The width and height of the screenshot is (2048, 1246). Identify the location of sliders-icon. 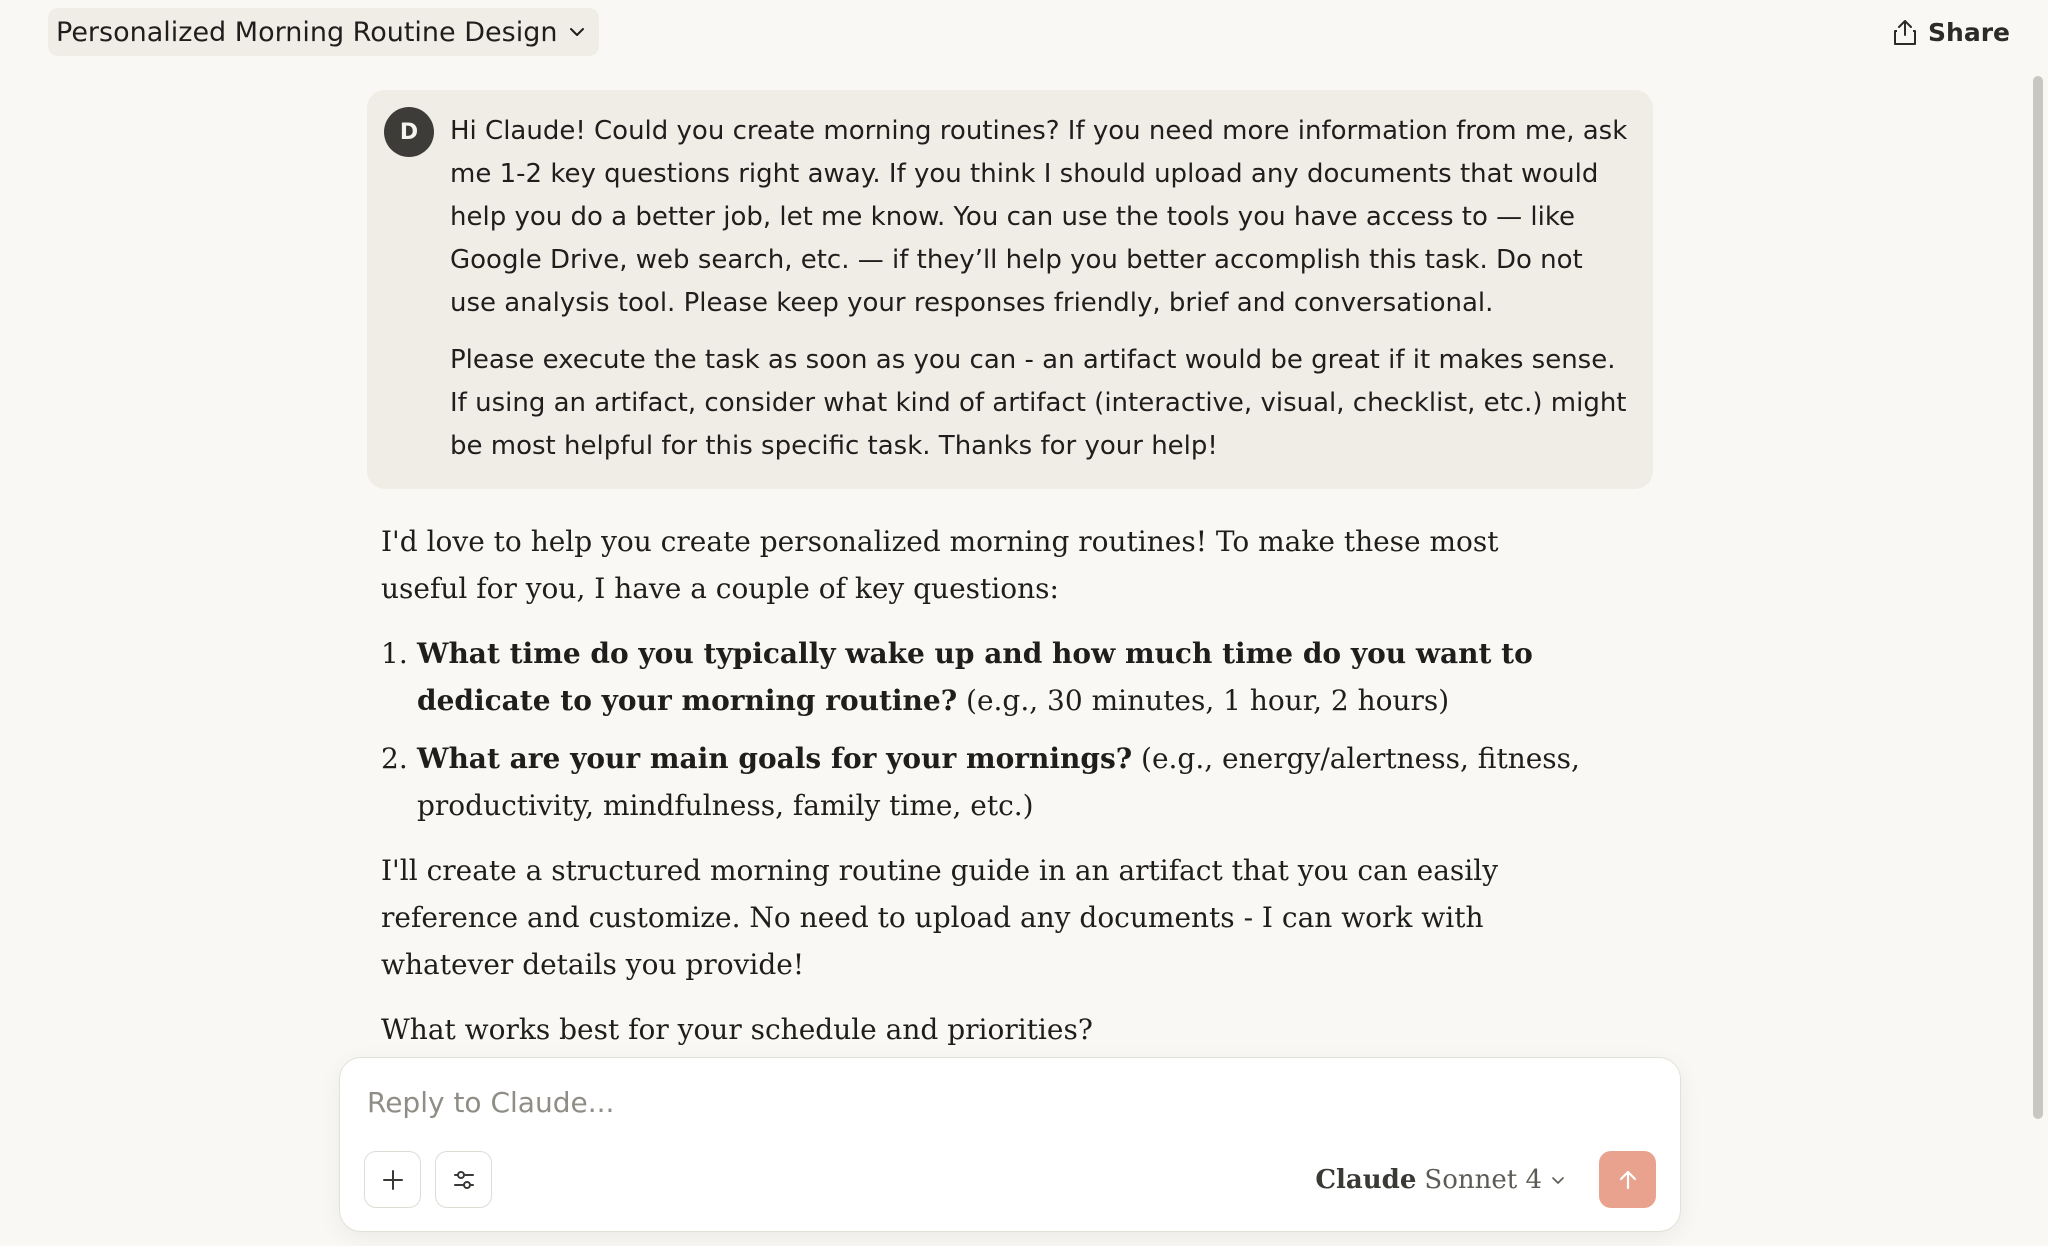
(463, 1179).